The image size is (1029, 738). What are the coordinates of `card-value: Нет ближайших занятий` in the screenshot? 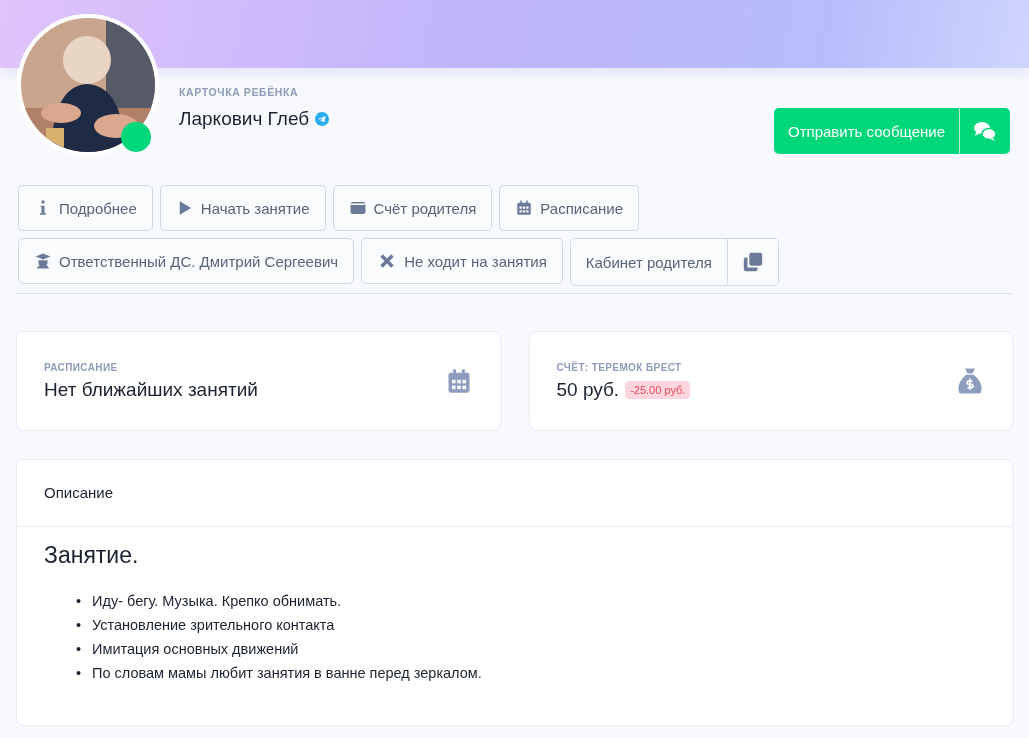 It's located at (151, 389).